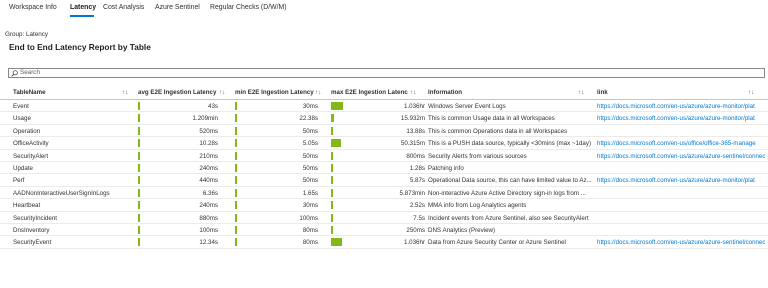  I want to click on cell-min-latency: 5.05s, so click(310, 144).